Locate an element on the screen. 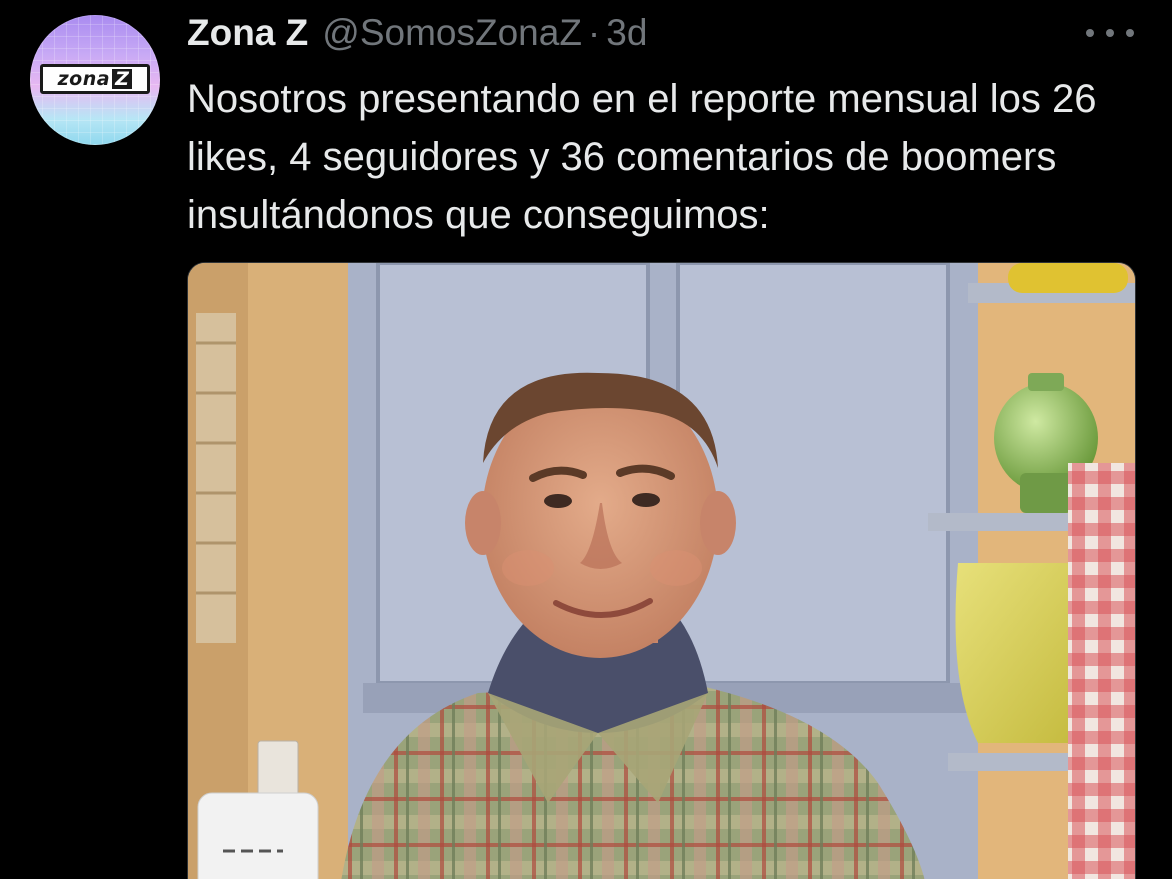 The width and height of the screenshot is (1172, 879). display-name: Zona Z is located at coordinates (247, 33).